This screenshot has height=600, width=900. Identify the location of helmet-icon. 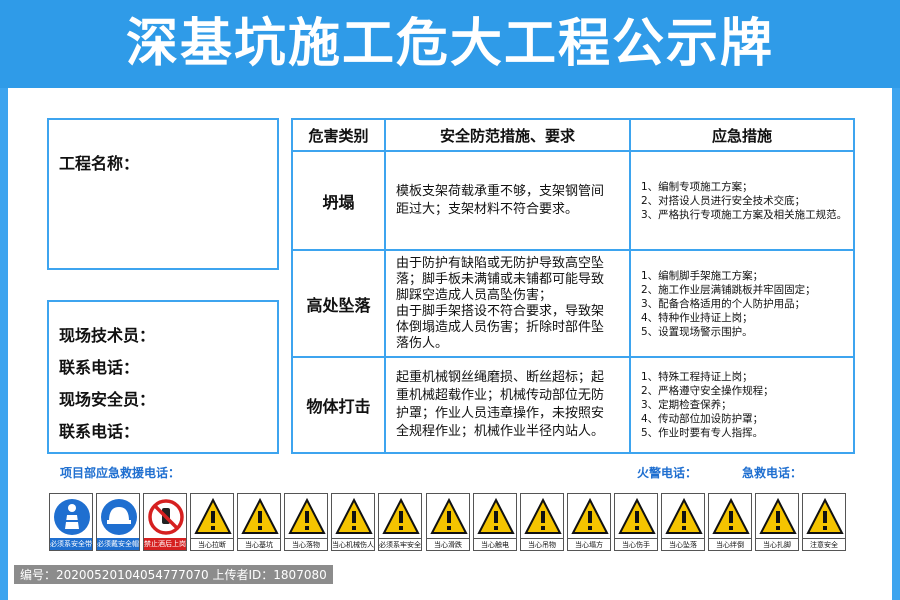
(119, 517).